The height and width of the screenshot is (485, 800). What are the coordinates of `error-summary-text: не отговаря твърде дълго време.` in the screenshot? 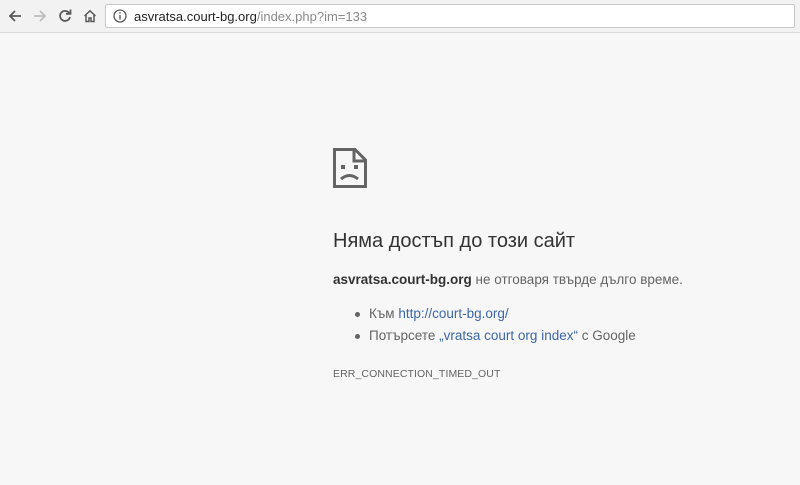 It's located at (577, 279).